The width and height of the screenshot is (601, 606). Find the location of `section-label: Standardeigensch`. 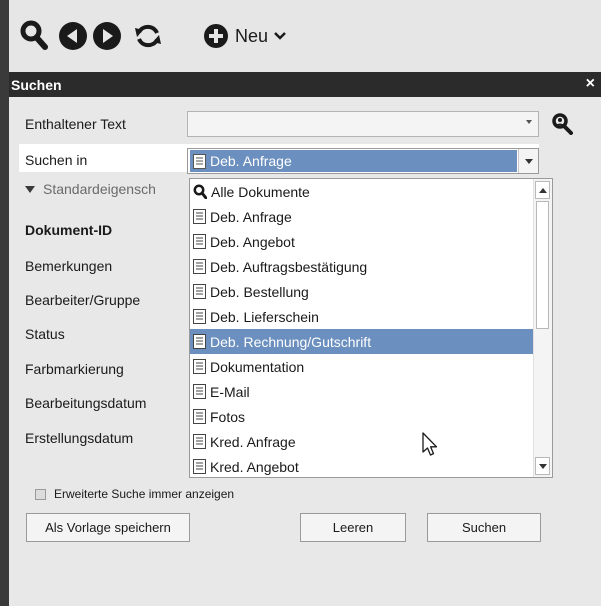

section-label: Standardeigensch is located at coordinates (99, 189).